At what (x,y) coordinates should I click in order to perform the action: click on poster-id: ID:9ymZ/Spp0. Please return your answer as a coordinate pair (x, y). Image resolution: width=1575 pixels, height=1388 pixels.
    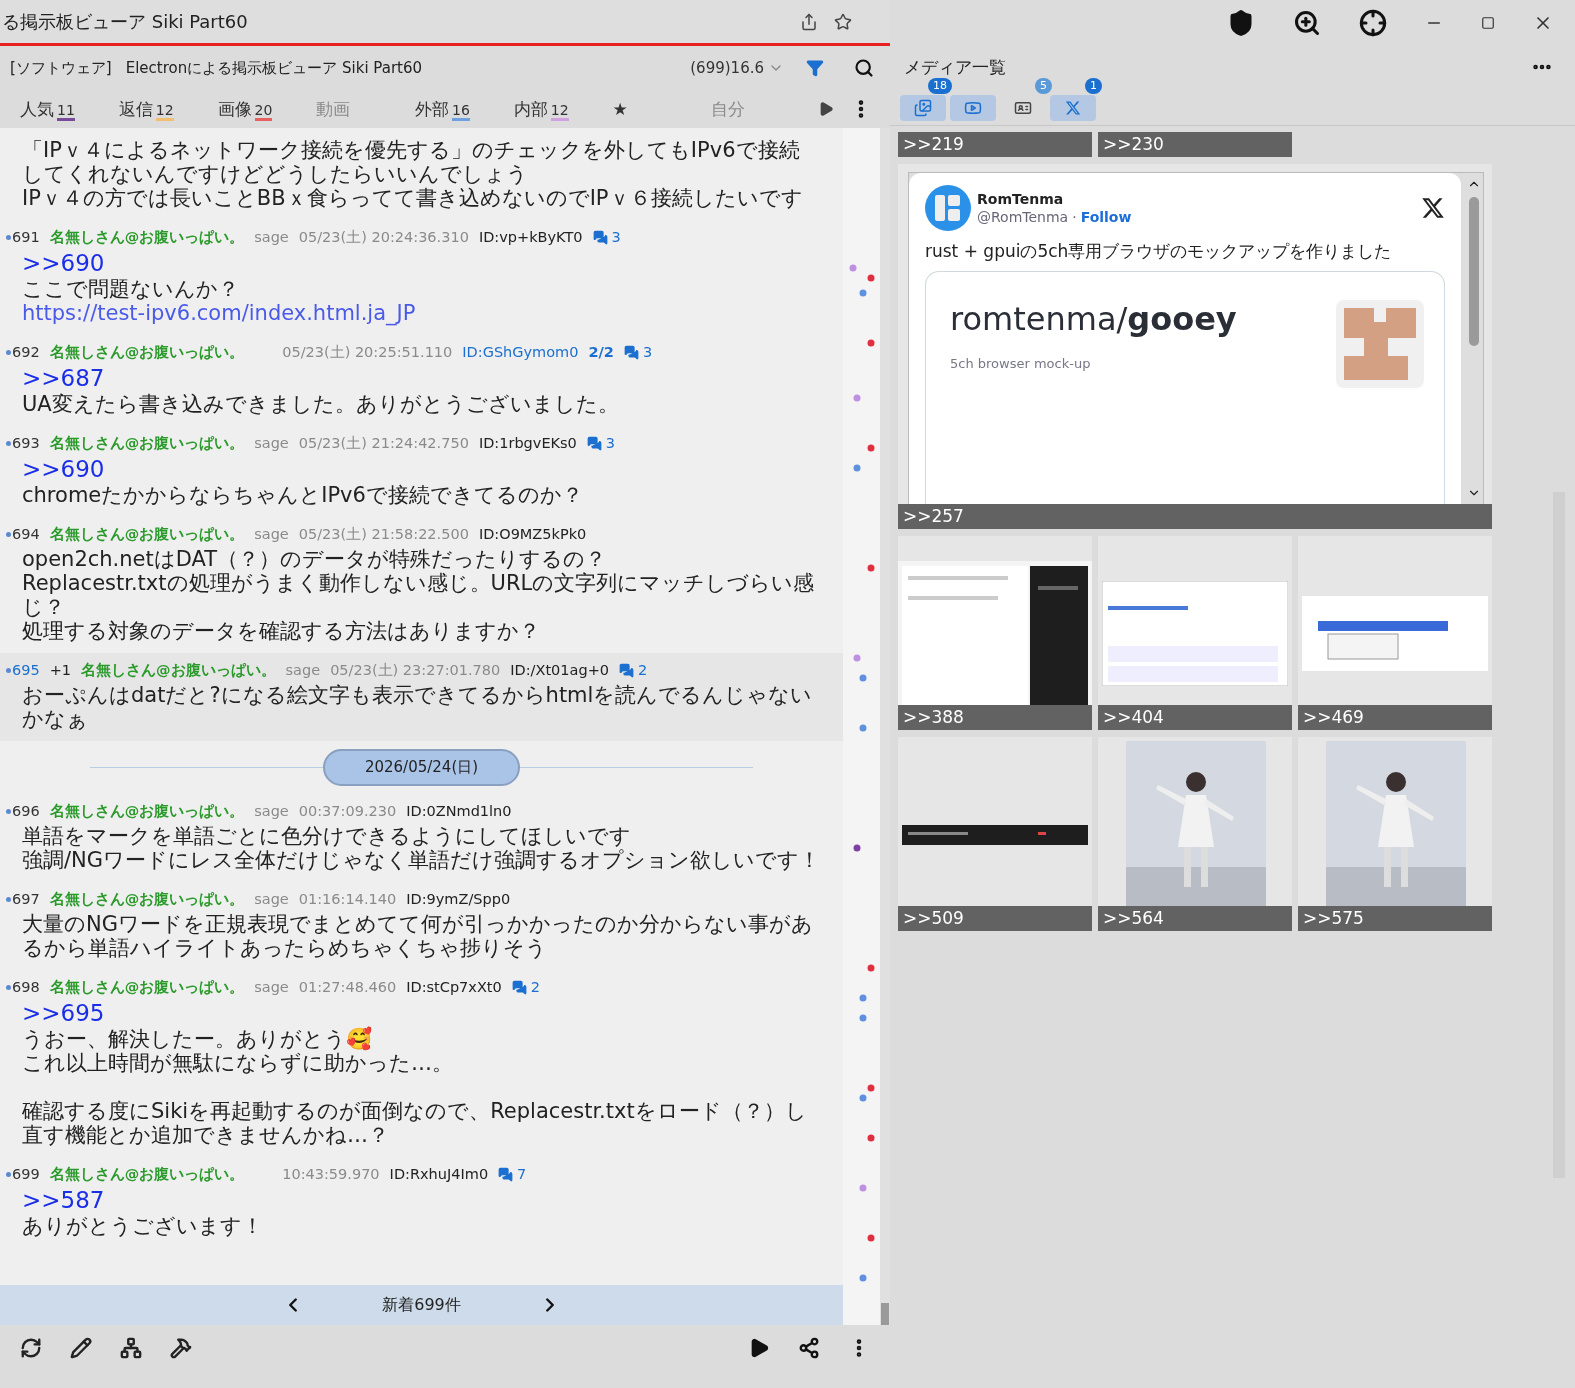
    Looking at the image, I should click on (458, 899).